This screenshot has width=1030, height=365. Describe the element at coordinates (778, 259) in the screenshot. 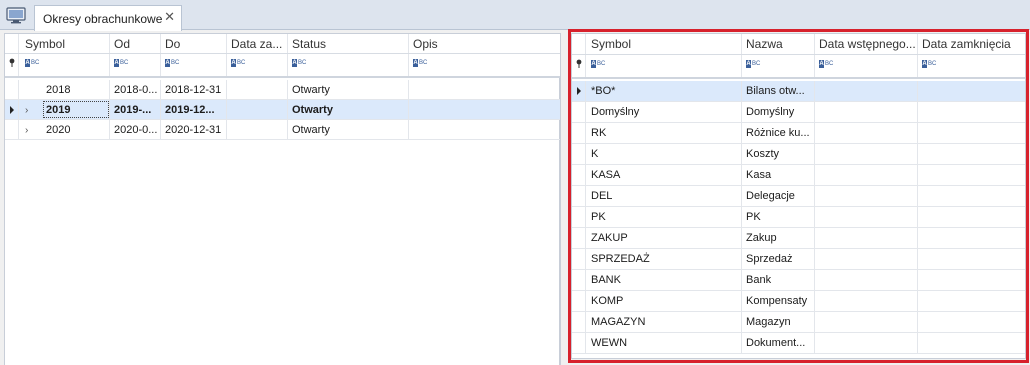

I see `cell-nazwa: Sprzedaż` at that location.